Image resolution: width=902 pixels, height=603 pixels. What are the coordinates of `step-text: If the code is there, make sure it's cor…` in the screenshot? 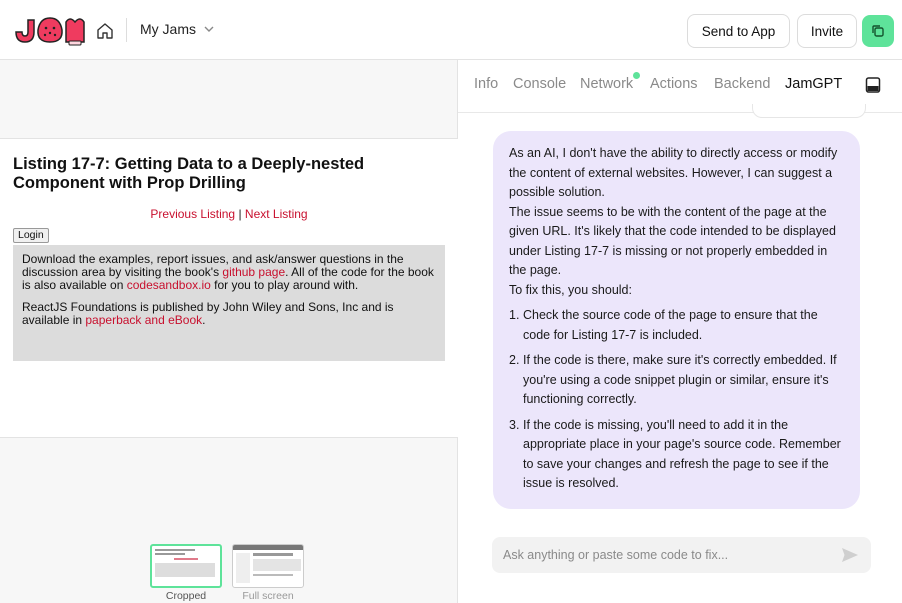 It's located at (680, 379).